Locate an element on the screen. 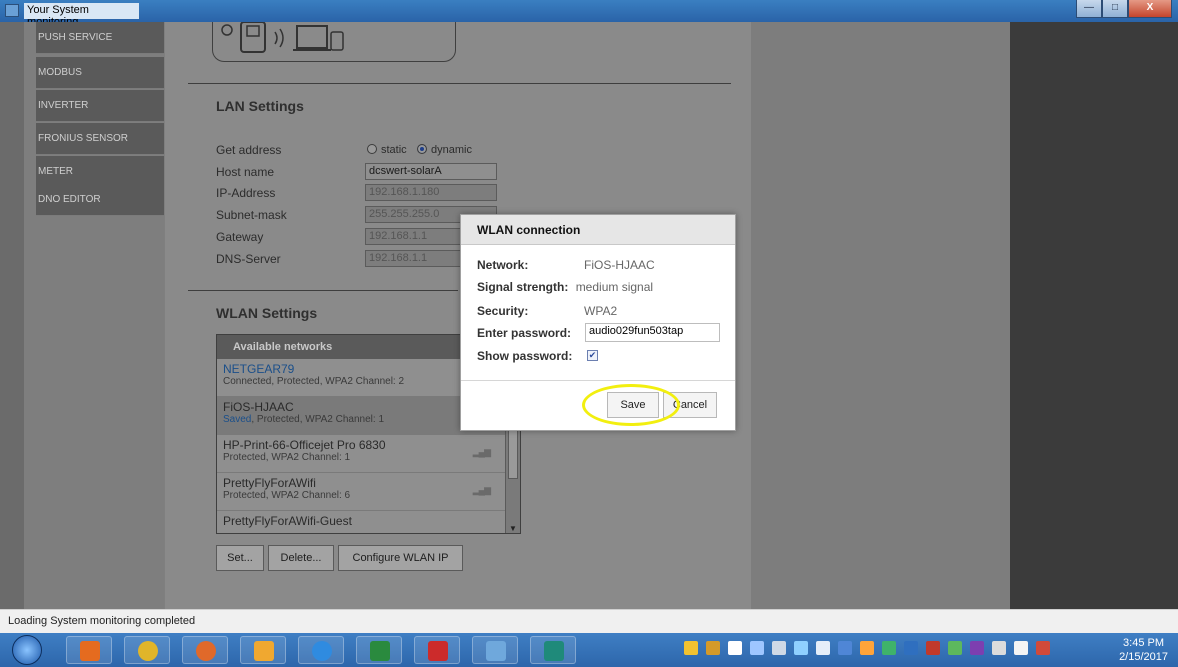 The width and height of the screenshot is (1178, 667). tray-app5-icon is located at coordinates (911, 648).